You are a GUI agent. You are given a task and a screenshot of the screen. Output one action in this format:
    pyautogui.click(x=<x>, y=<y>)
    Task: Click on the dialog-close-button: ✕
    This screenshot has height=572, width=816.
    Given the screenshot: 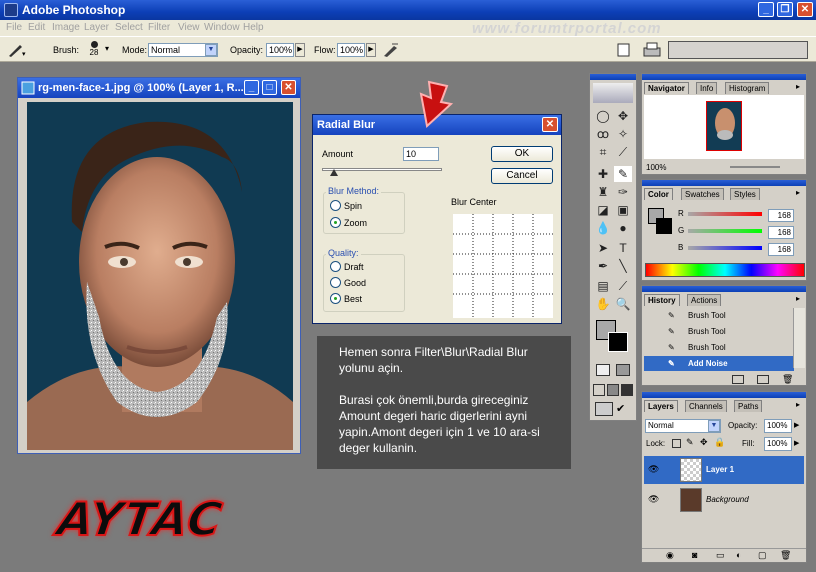 What is the action you would take?
    pyautogui.click(x=550, y=124)
    